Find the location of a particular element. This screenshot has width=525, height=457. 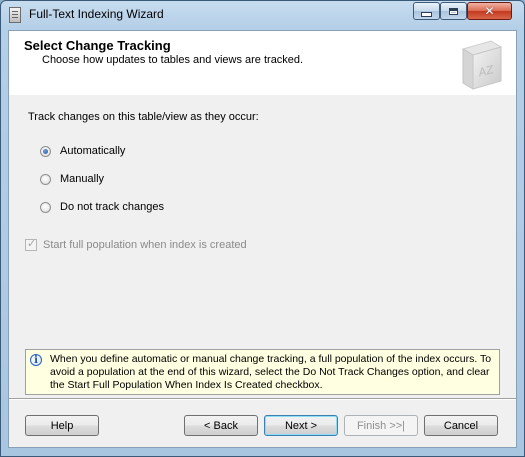

radio-manually-label: Manually is located at coordinates (82, 179).